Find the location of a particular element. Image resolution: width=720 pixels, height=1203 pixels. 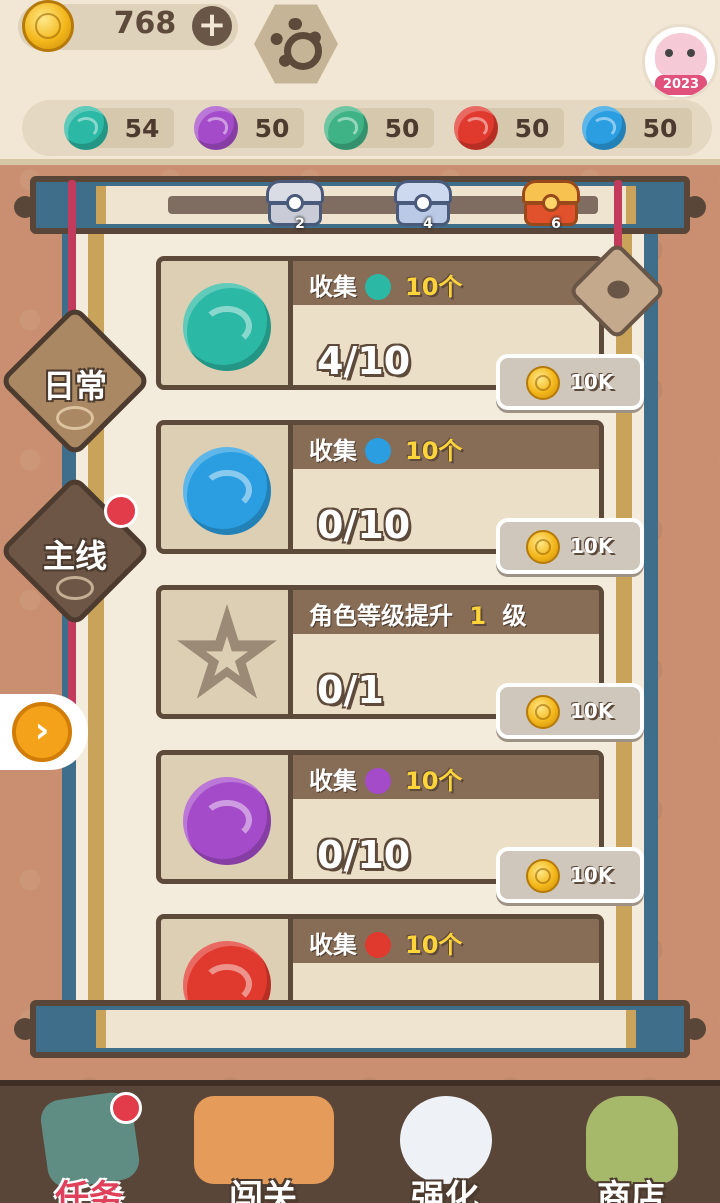

nav-label: 闯关 is located at coordinates (263, 1190).